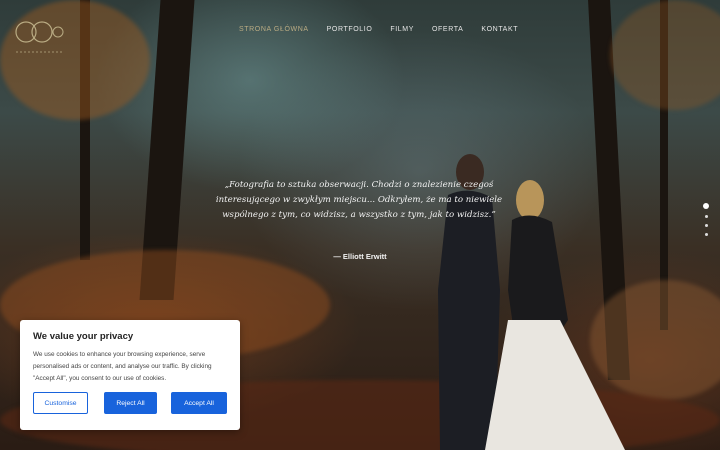 Image resolution: width=720 pixels, height=450 pixels. I want to click on reject-all-button: Reject All, so click(130, 403).